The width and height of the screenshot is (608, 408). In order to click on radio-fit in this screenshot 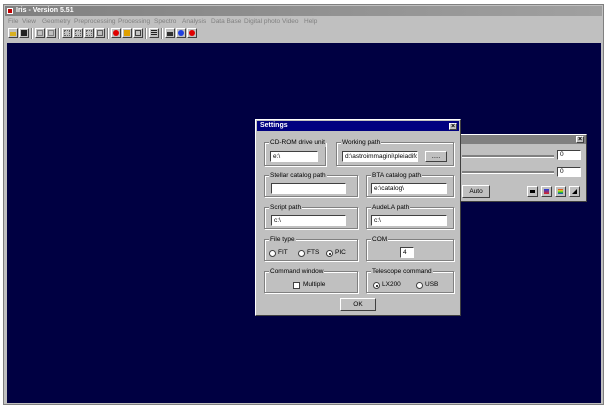, I will do `click(272, 253)`.